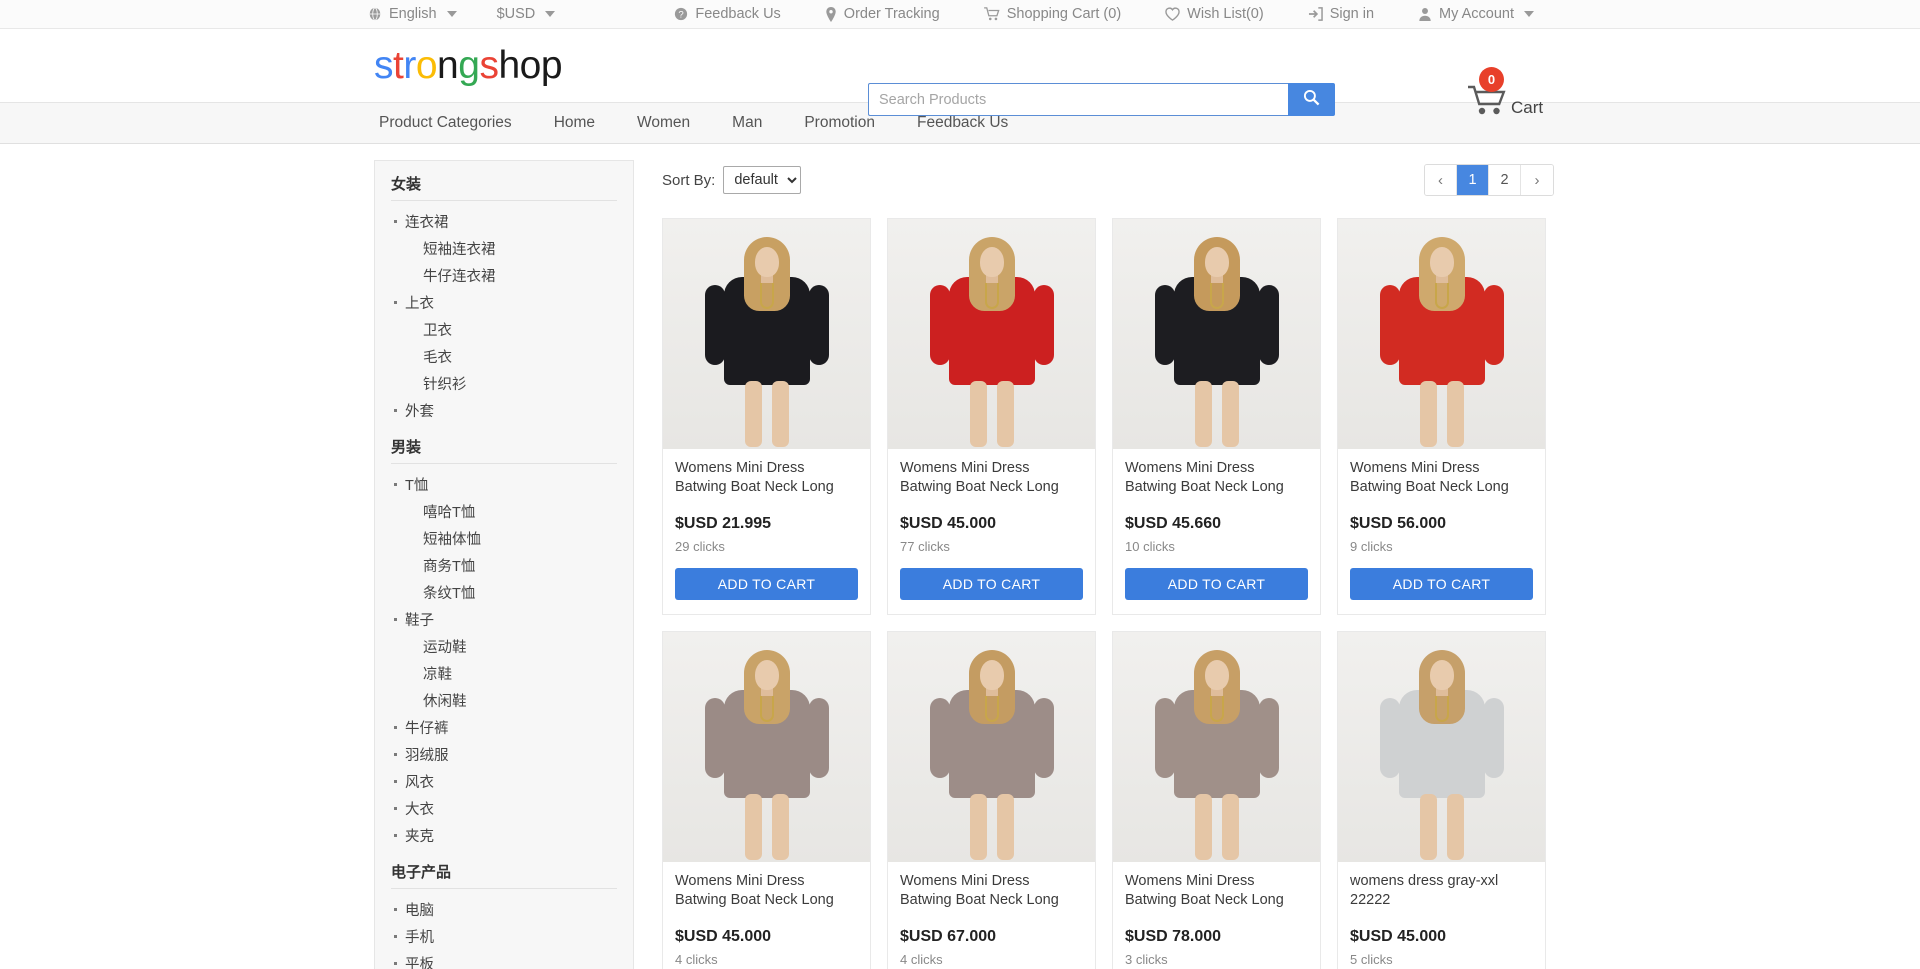 This screenshot has width=1920, height=969. I want to click on necklace, so click(766, 296).